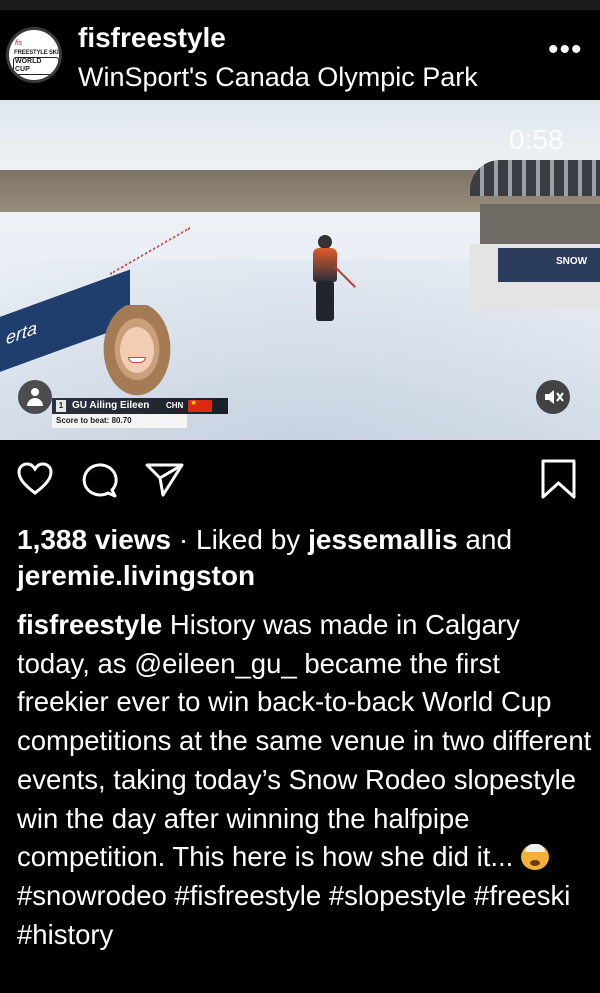  I want to click on heart-svg, so click(35, 478).